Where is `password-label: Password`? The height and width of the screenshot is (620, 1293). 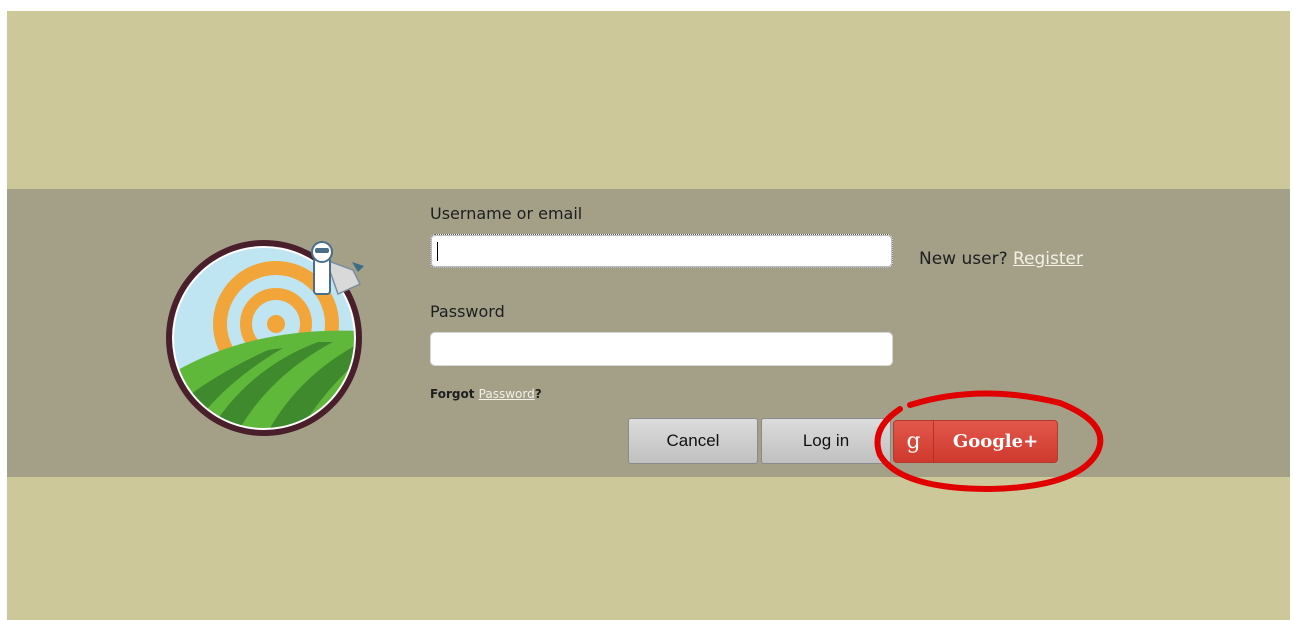 password-label: Password is located at coordinates (467, 311).